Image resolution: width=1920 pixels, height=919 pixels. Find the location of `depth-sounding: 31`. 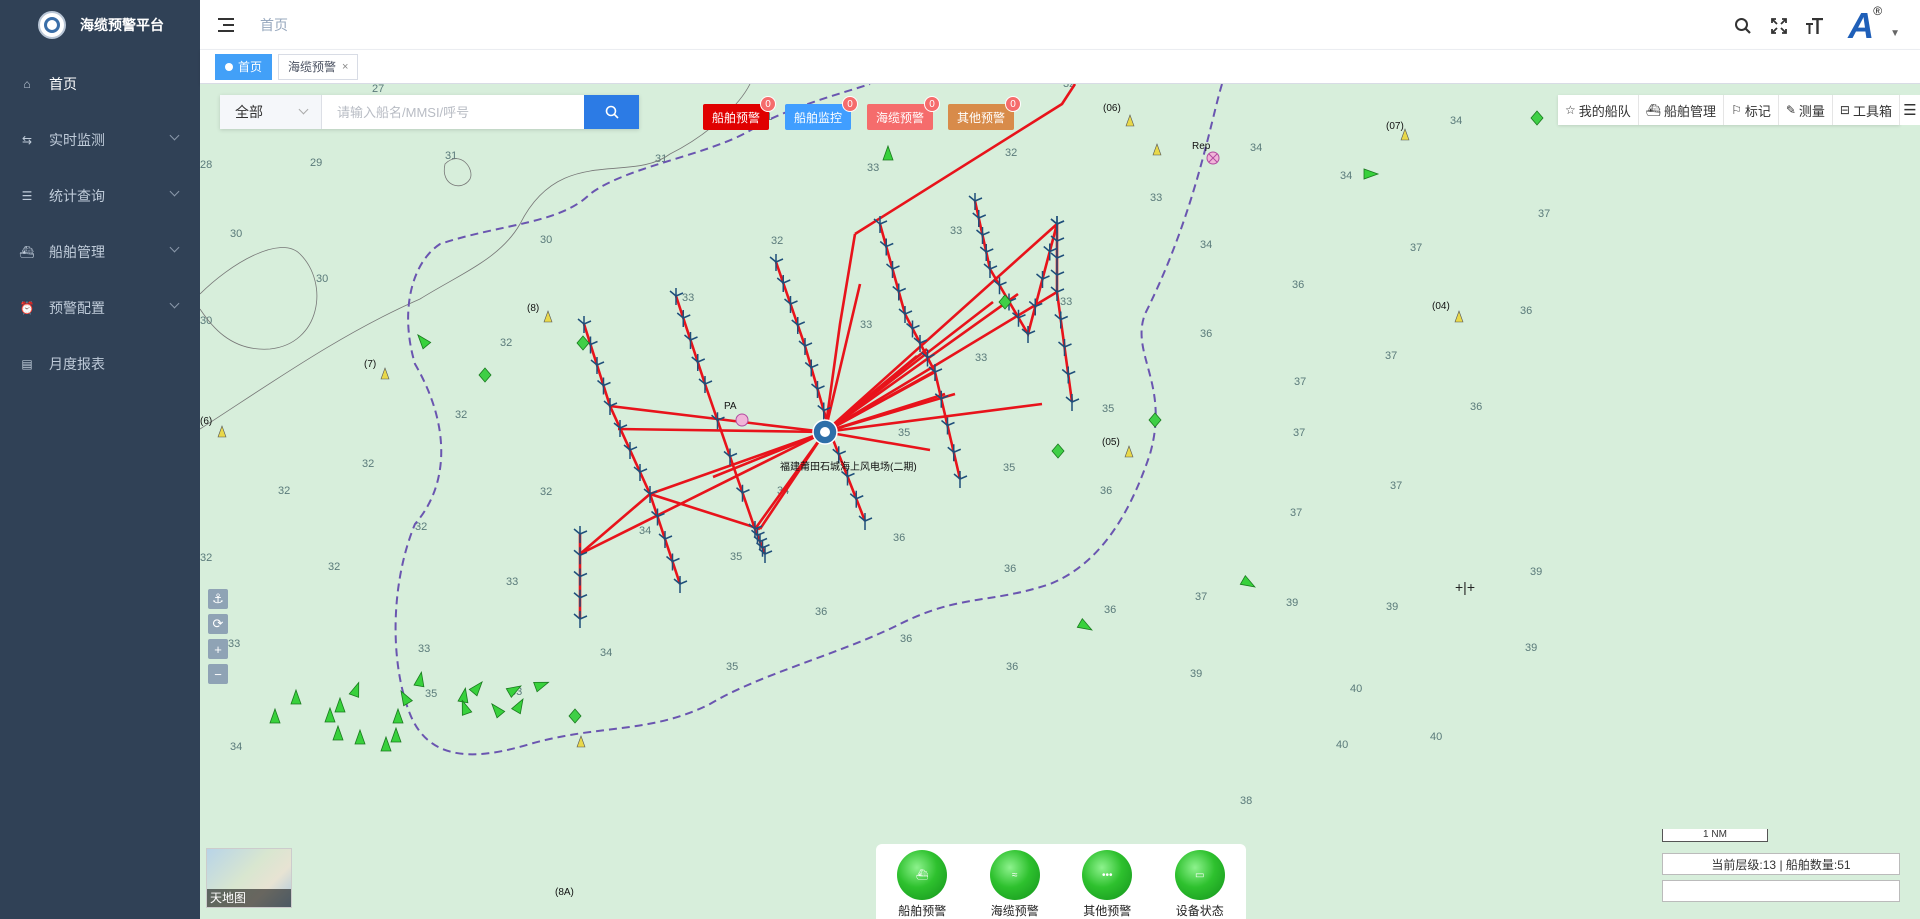

depth-sounding: 31 is located at coordinates (451, 156).